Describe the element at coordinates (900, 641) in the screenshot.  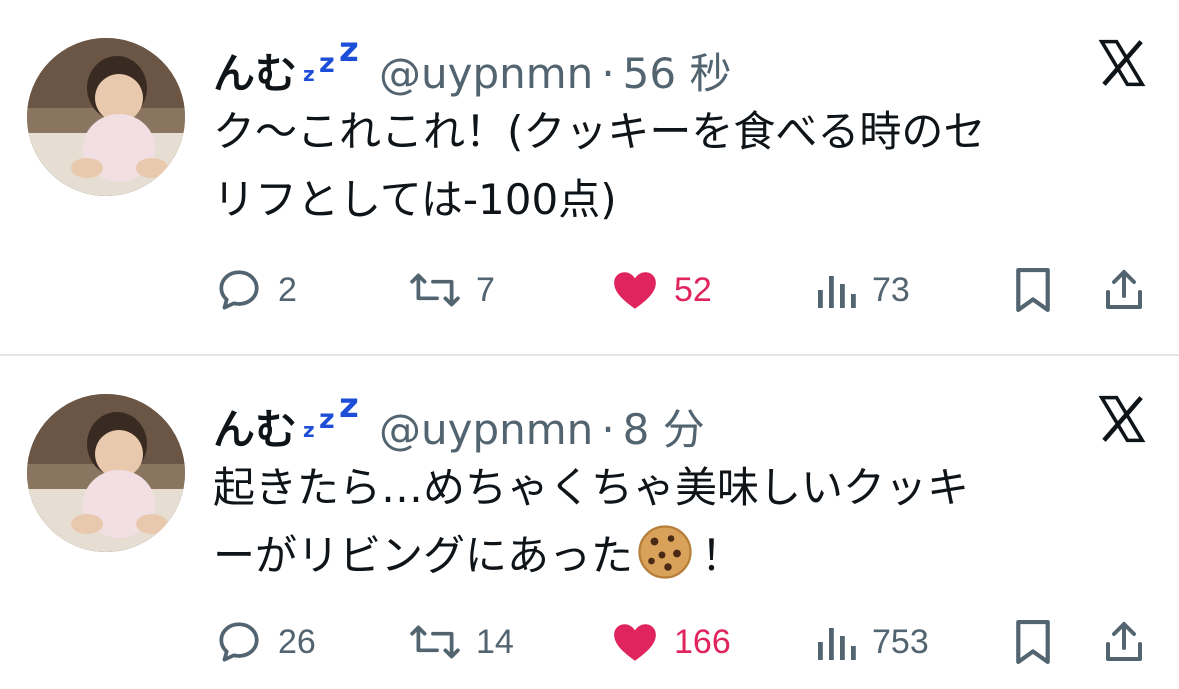
I see `views-count: 753` at that location.